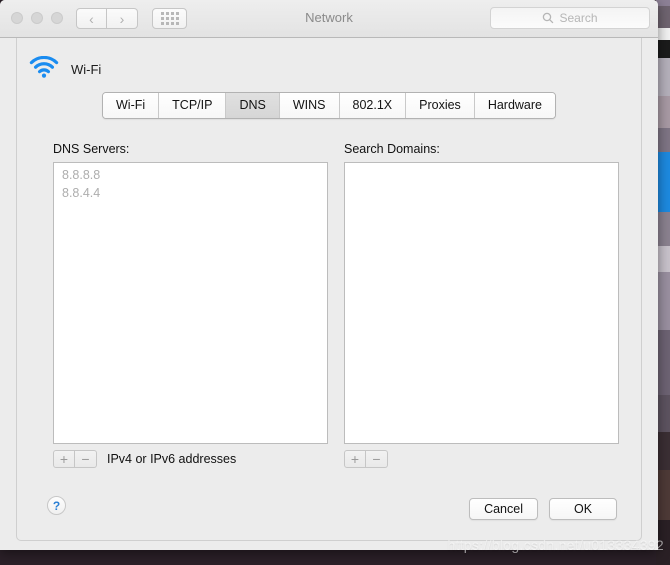  Describe the element at coordinates (578, 18) in the screenshot. I see `search-placeholder: Search` at that location.